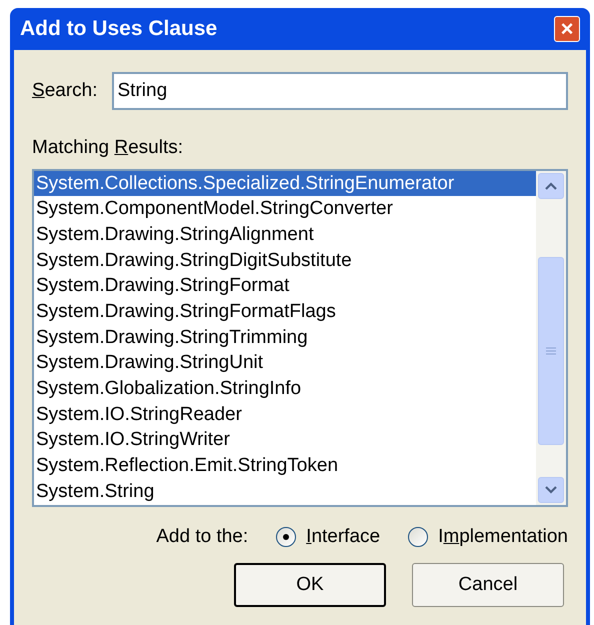 This screenshot has height=625, width=594. I want to click on list-item: System.IO.StringWriter, so click(285, 440).